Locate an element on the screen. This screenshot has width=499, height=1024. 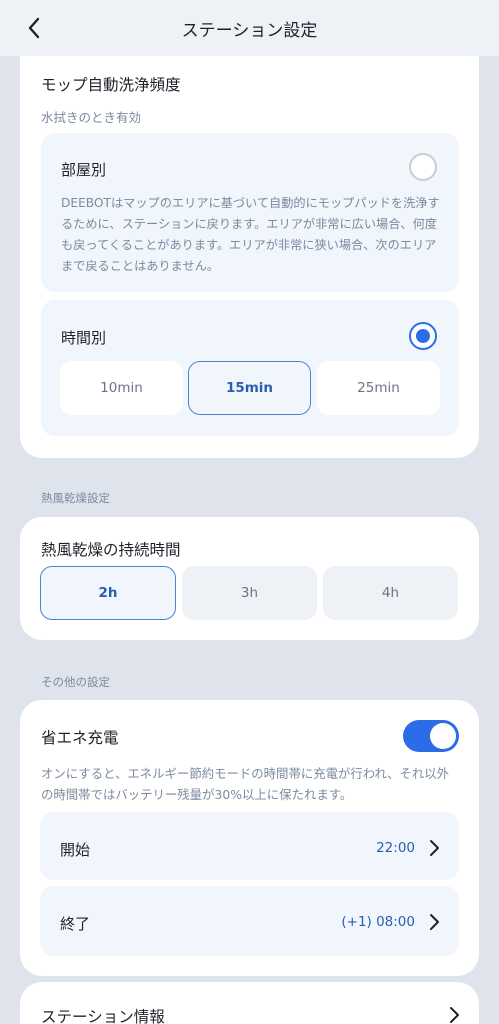
dry-option-3h: 3h is located at coordinates (249, 593).